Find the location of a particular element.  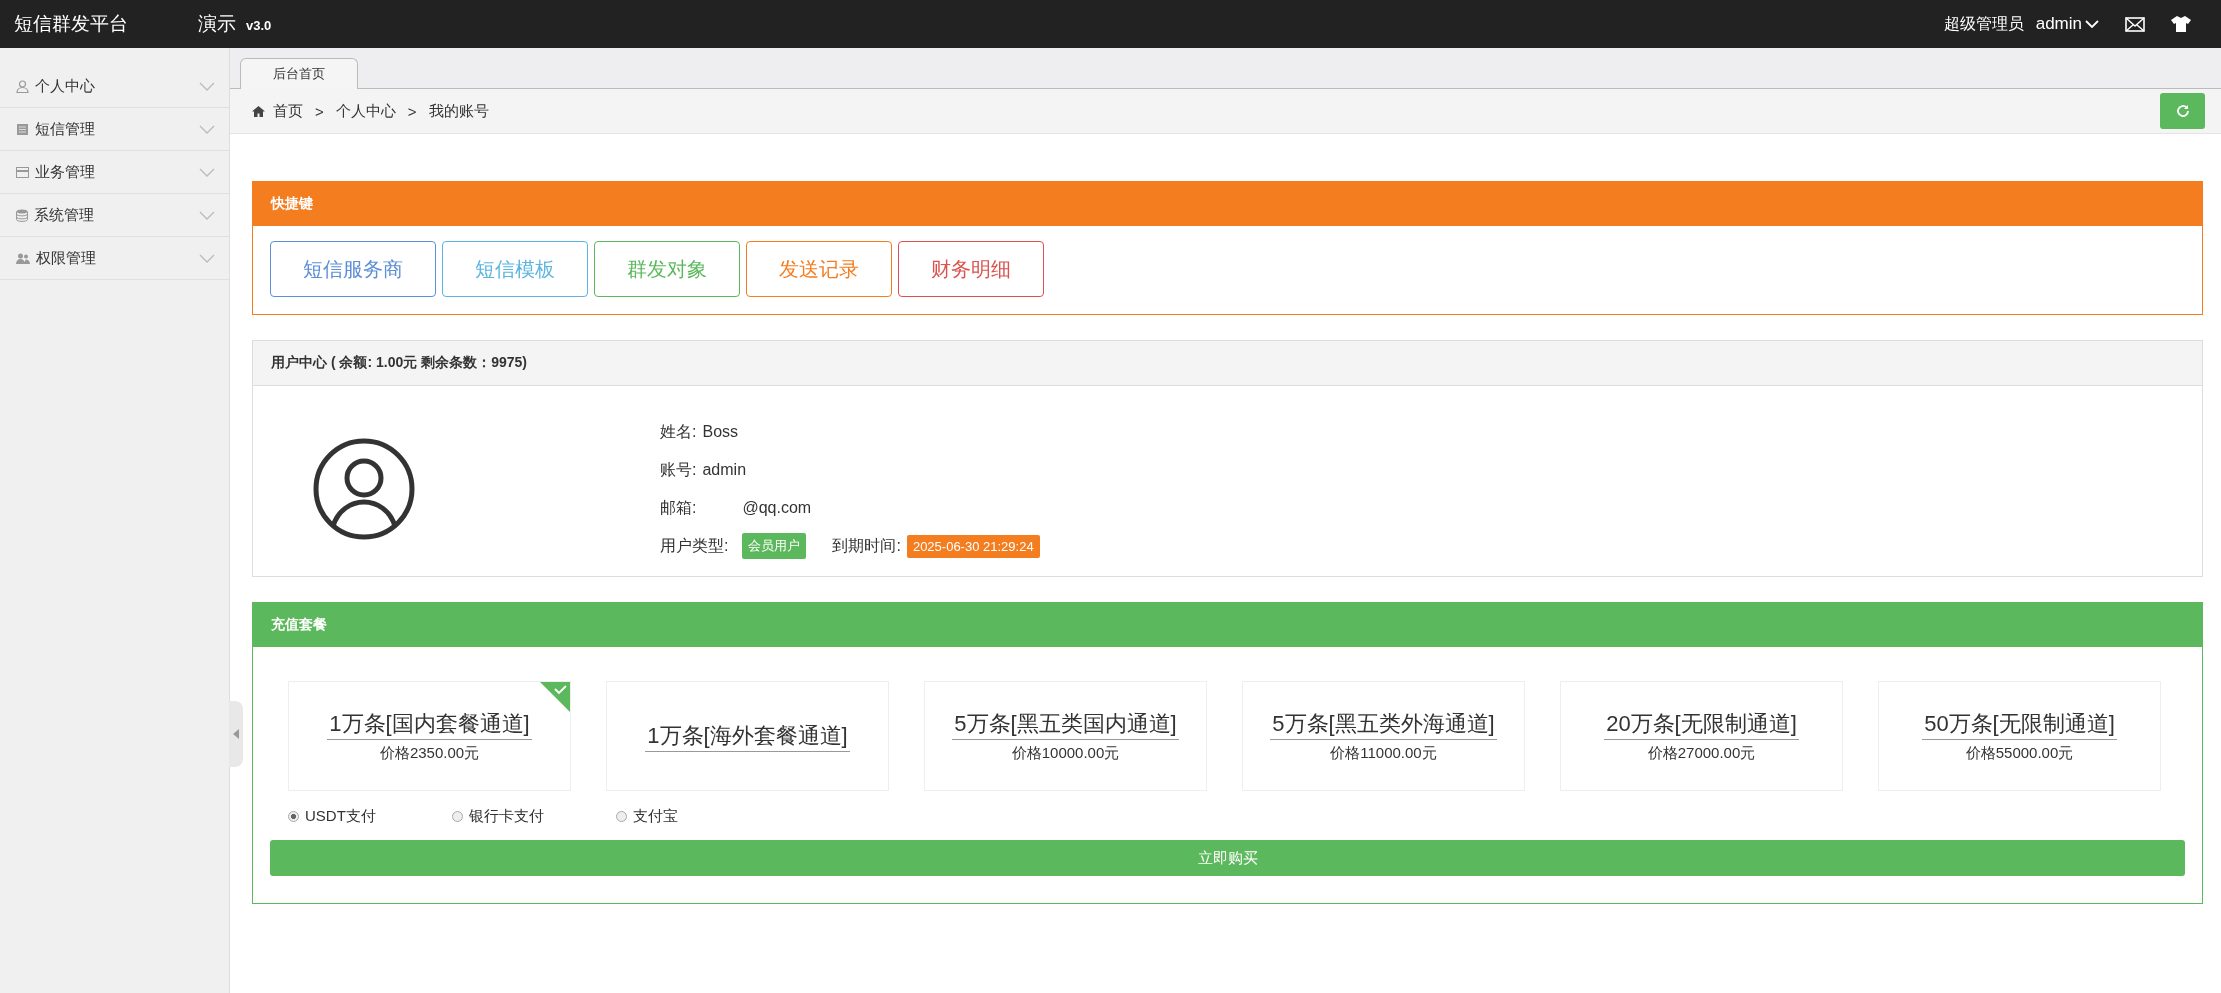

package-price: 价格27000.00元 is located at coordinates (1701, 753).